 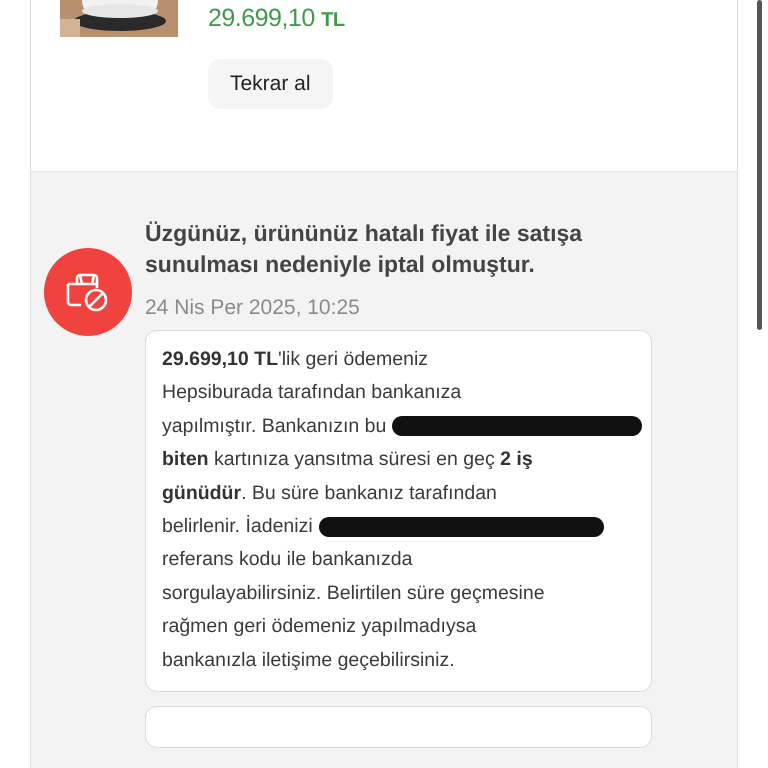 I want to click on message-text: belirlenir. İadenizi, so click(x=237, y=526).